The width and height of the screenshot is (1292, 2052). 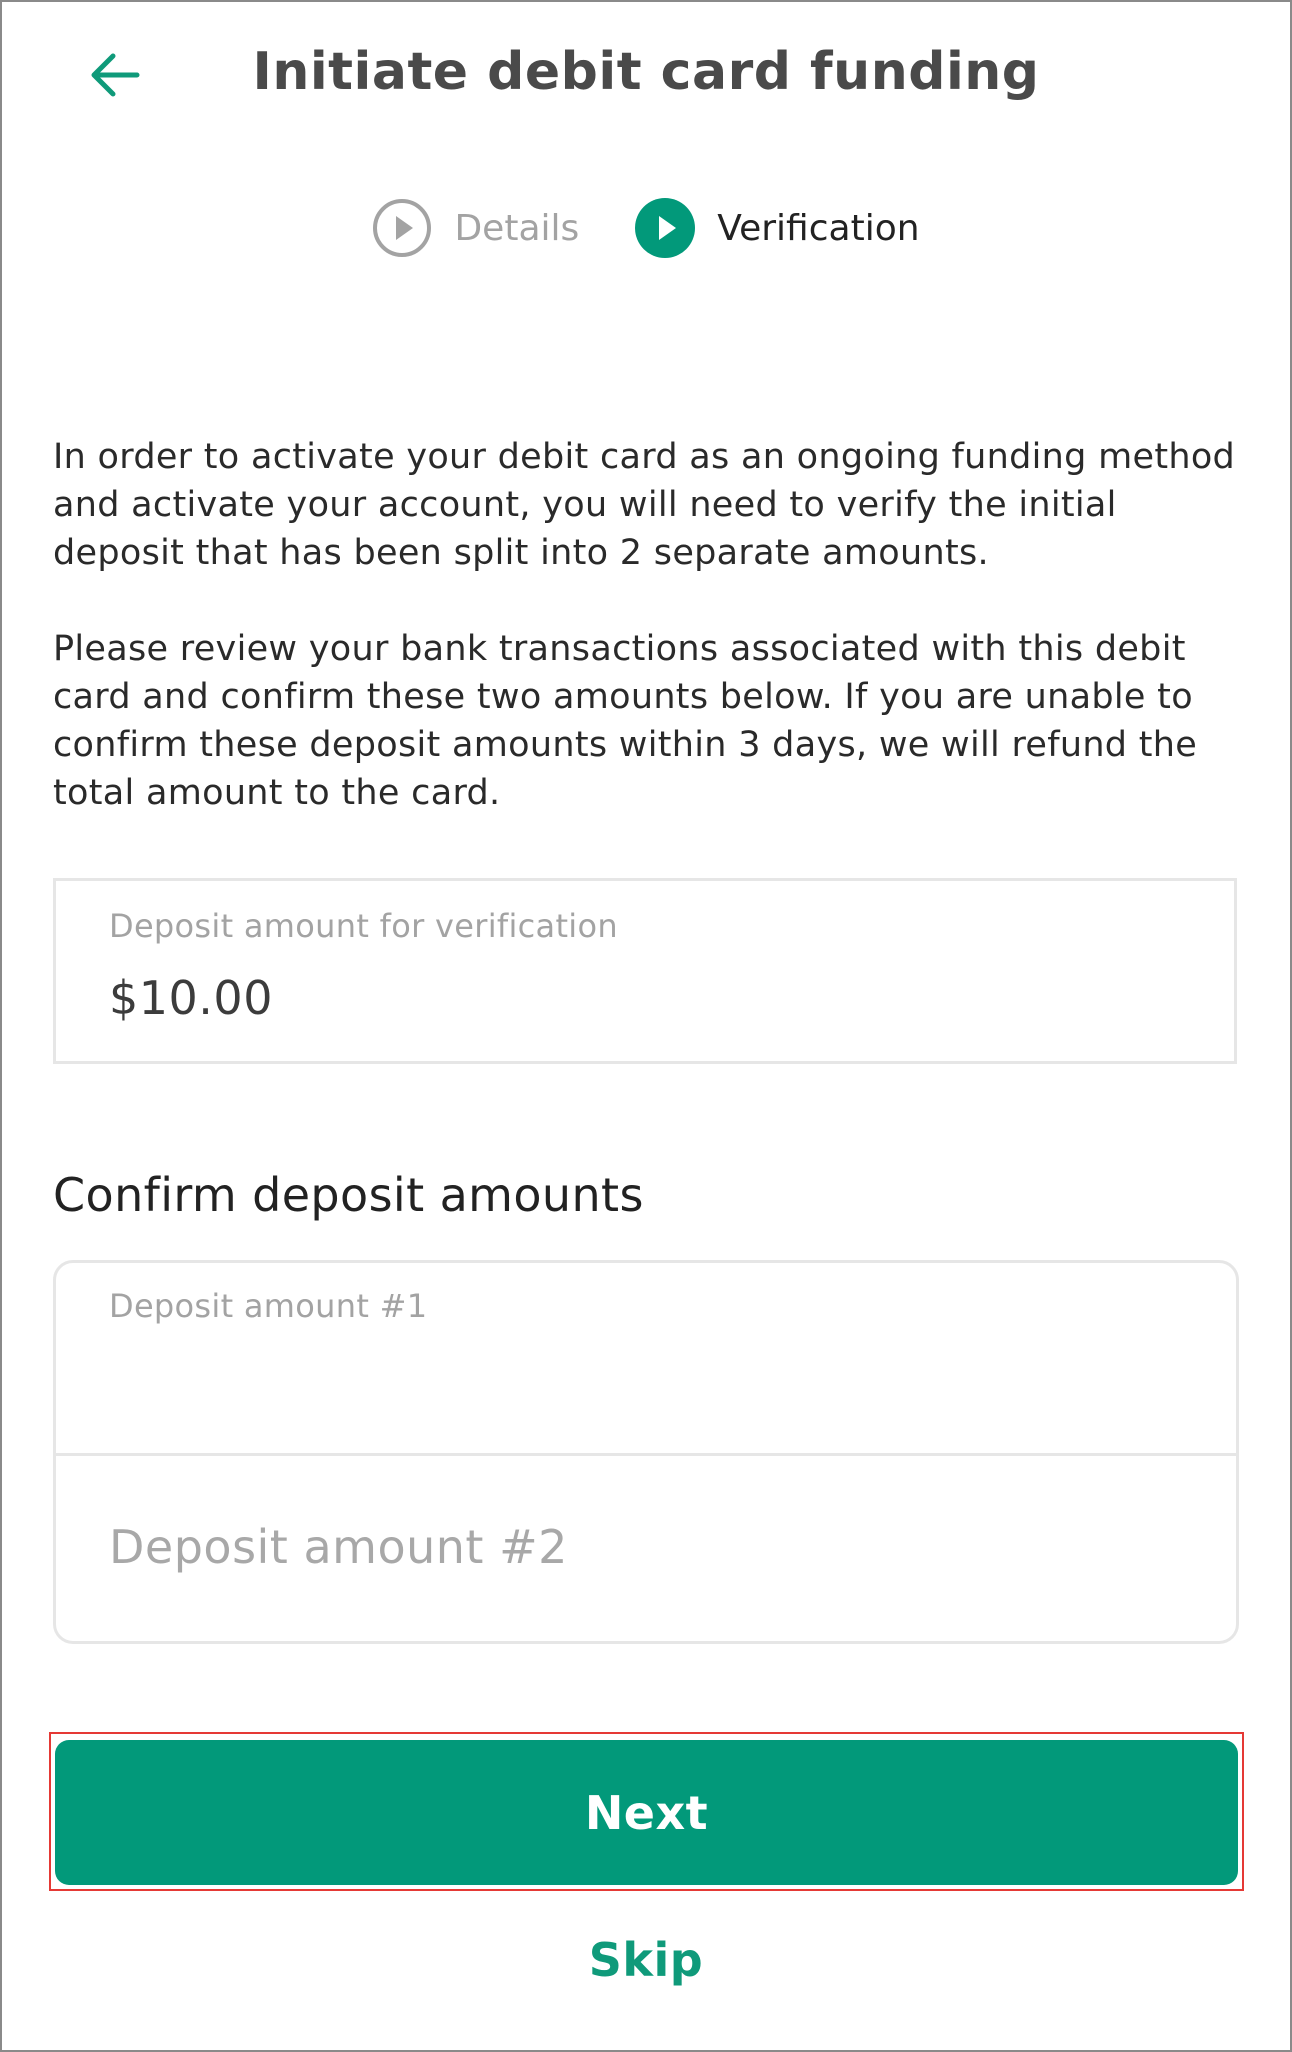 What do you see at coordinates (646, 1960) in the screenshot?
I see `skip-link: Skip` at bounding box center [646, 1960].